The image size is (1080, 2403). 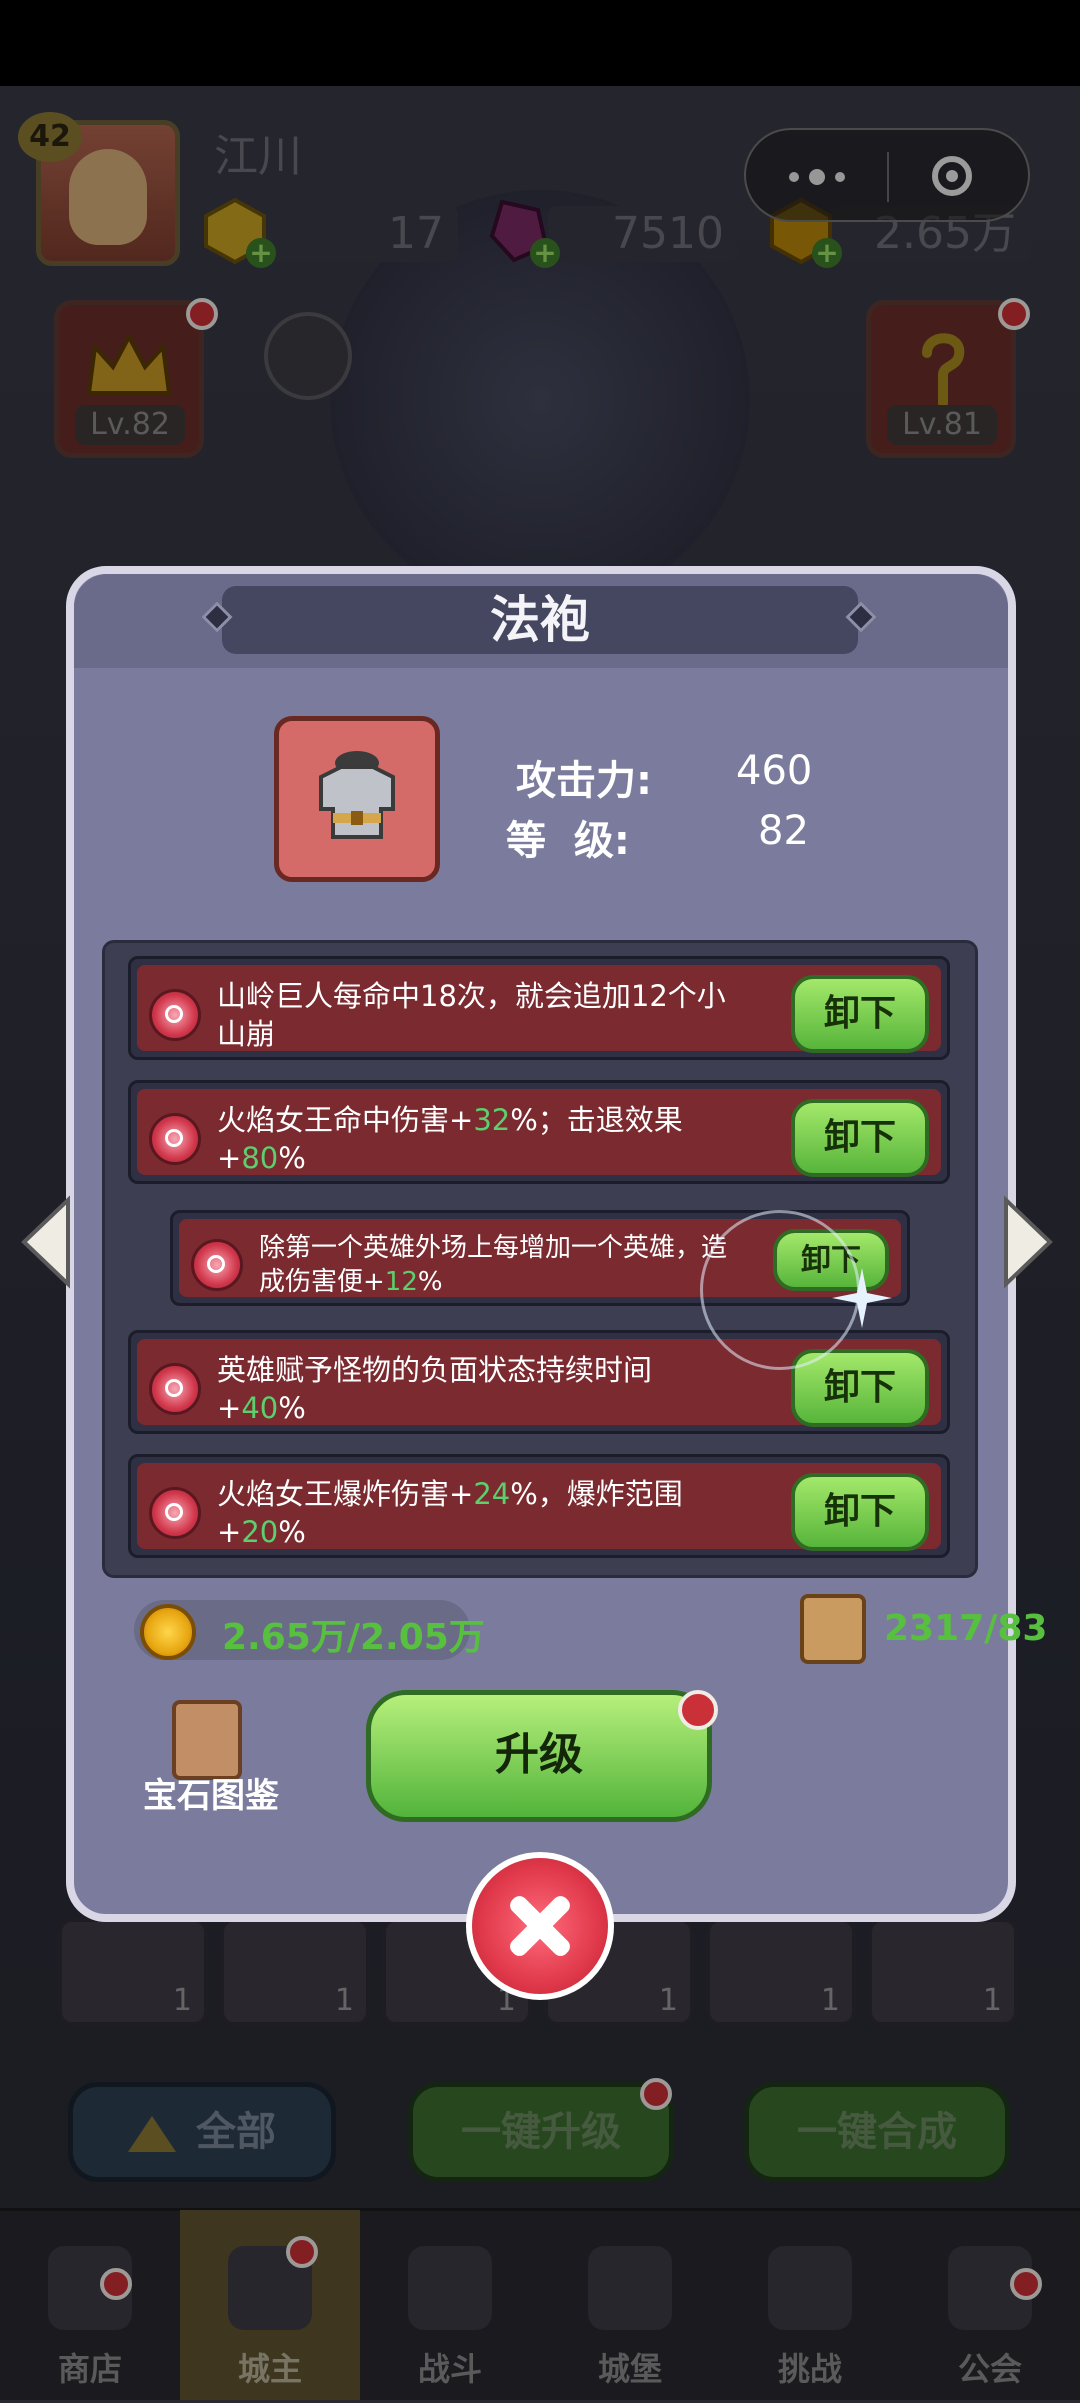 What do you see at coordinates (471, 1015) in the screenshot?
I see `gem-effect-text: 山岭巨人每命中18次，就会追加12个小山崩` at bounding box center [471, 1015].